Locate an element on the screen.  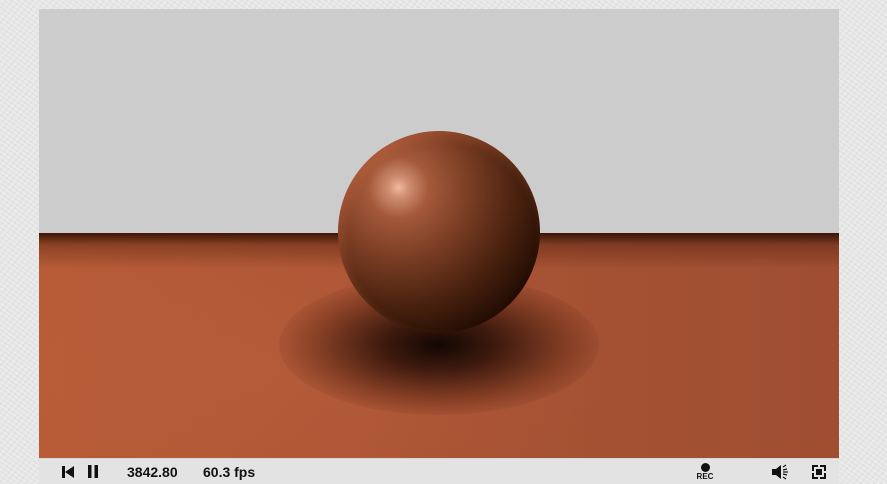
rendered-sphere is located at coordinates (439, 232).